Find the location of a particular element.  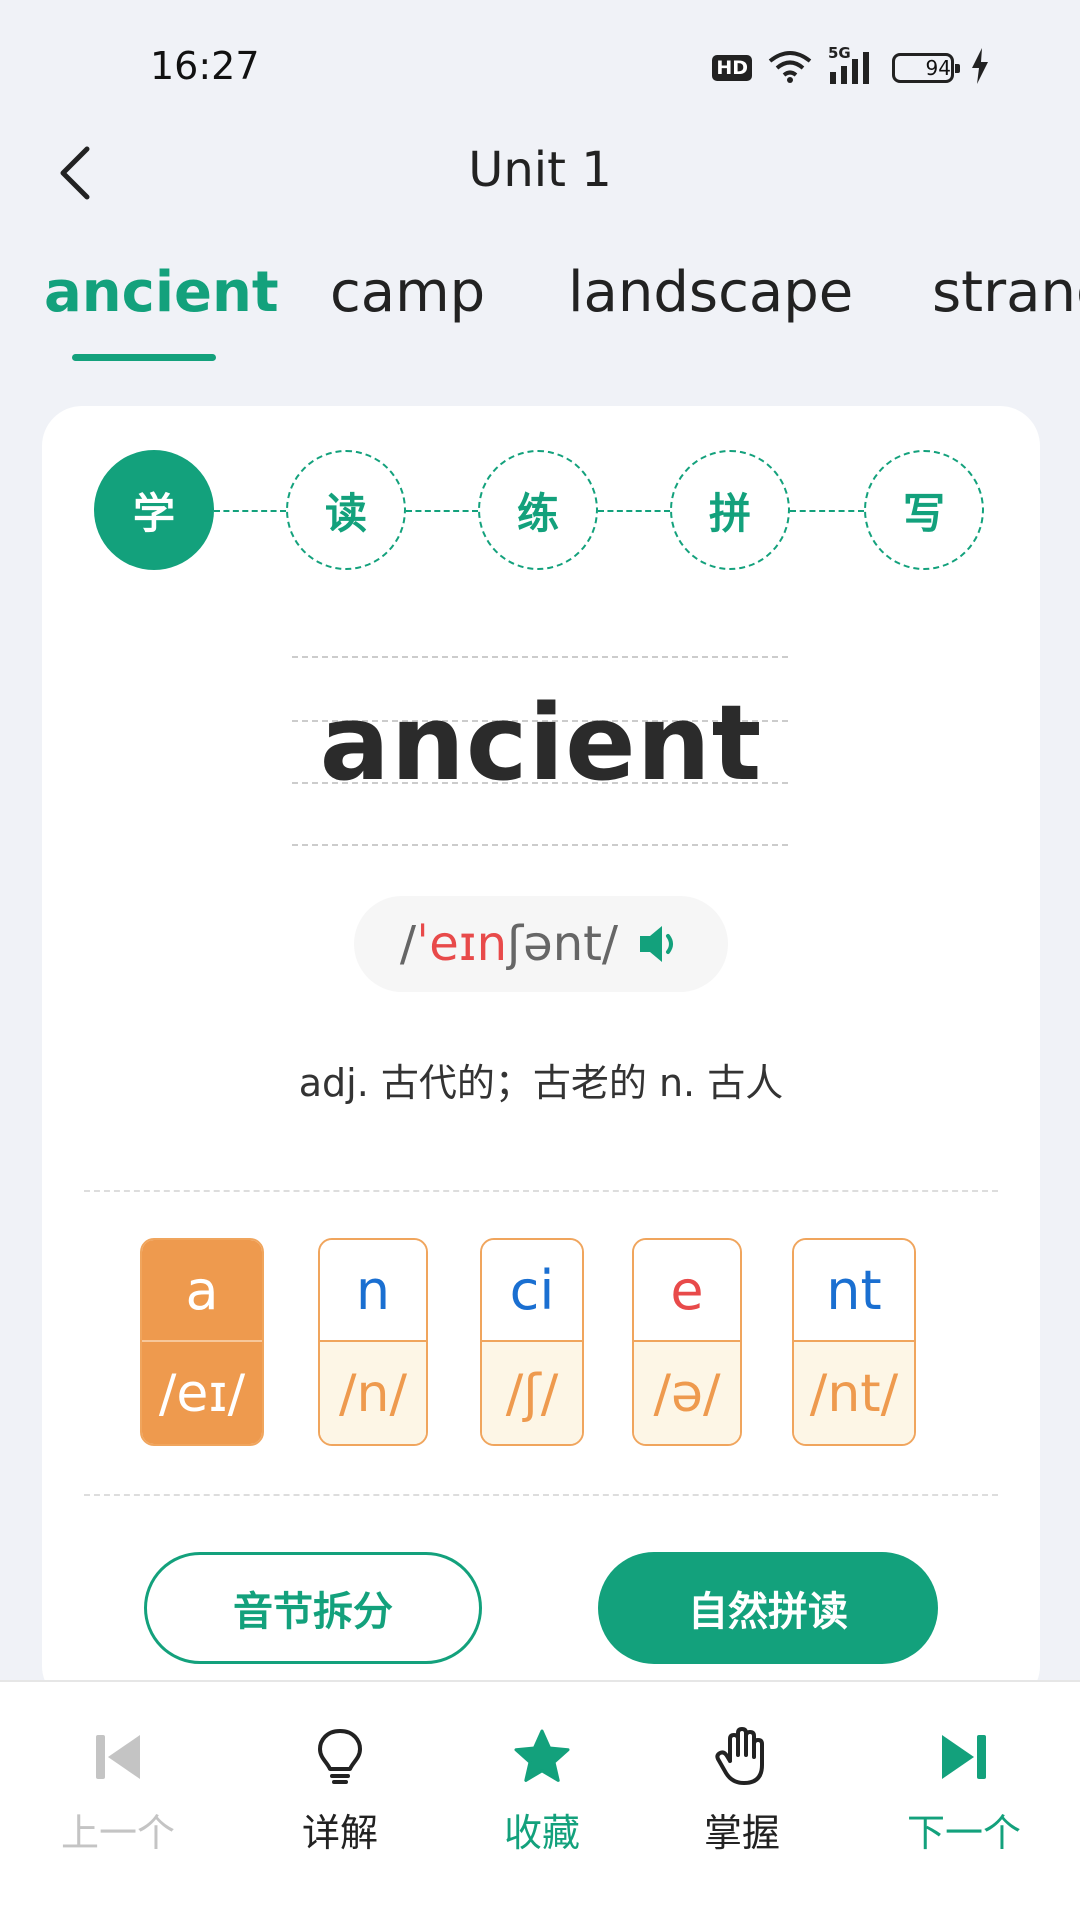

battery-icon: 94 is located at coordinates (926, 68).